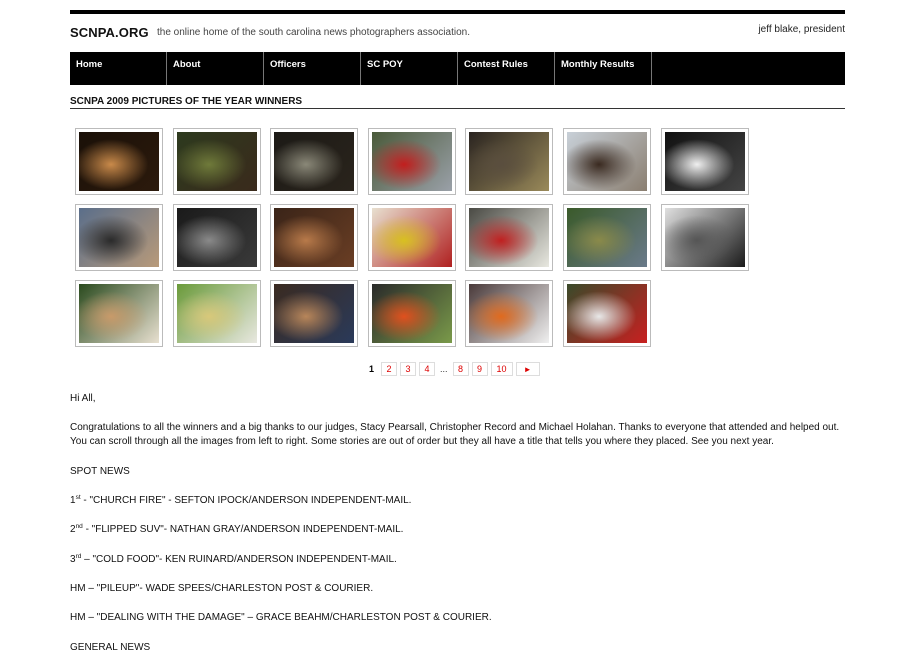  What do you see at coordinates (506, 68) in the screenshot?
I see `nav-item-contest-rules: Contest Rules` at bounding box center [506, 68].